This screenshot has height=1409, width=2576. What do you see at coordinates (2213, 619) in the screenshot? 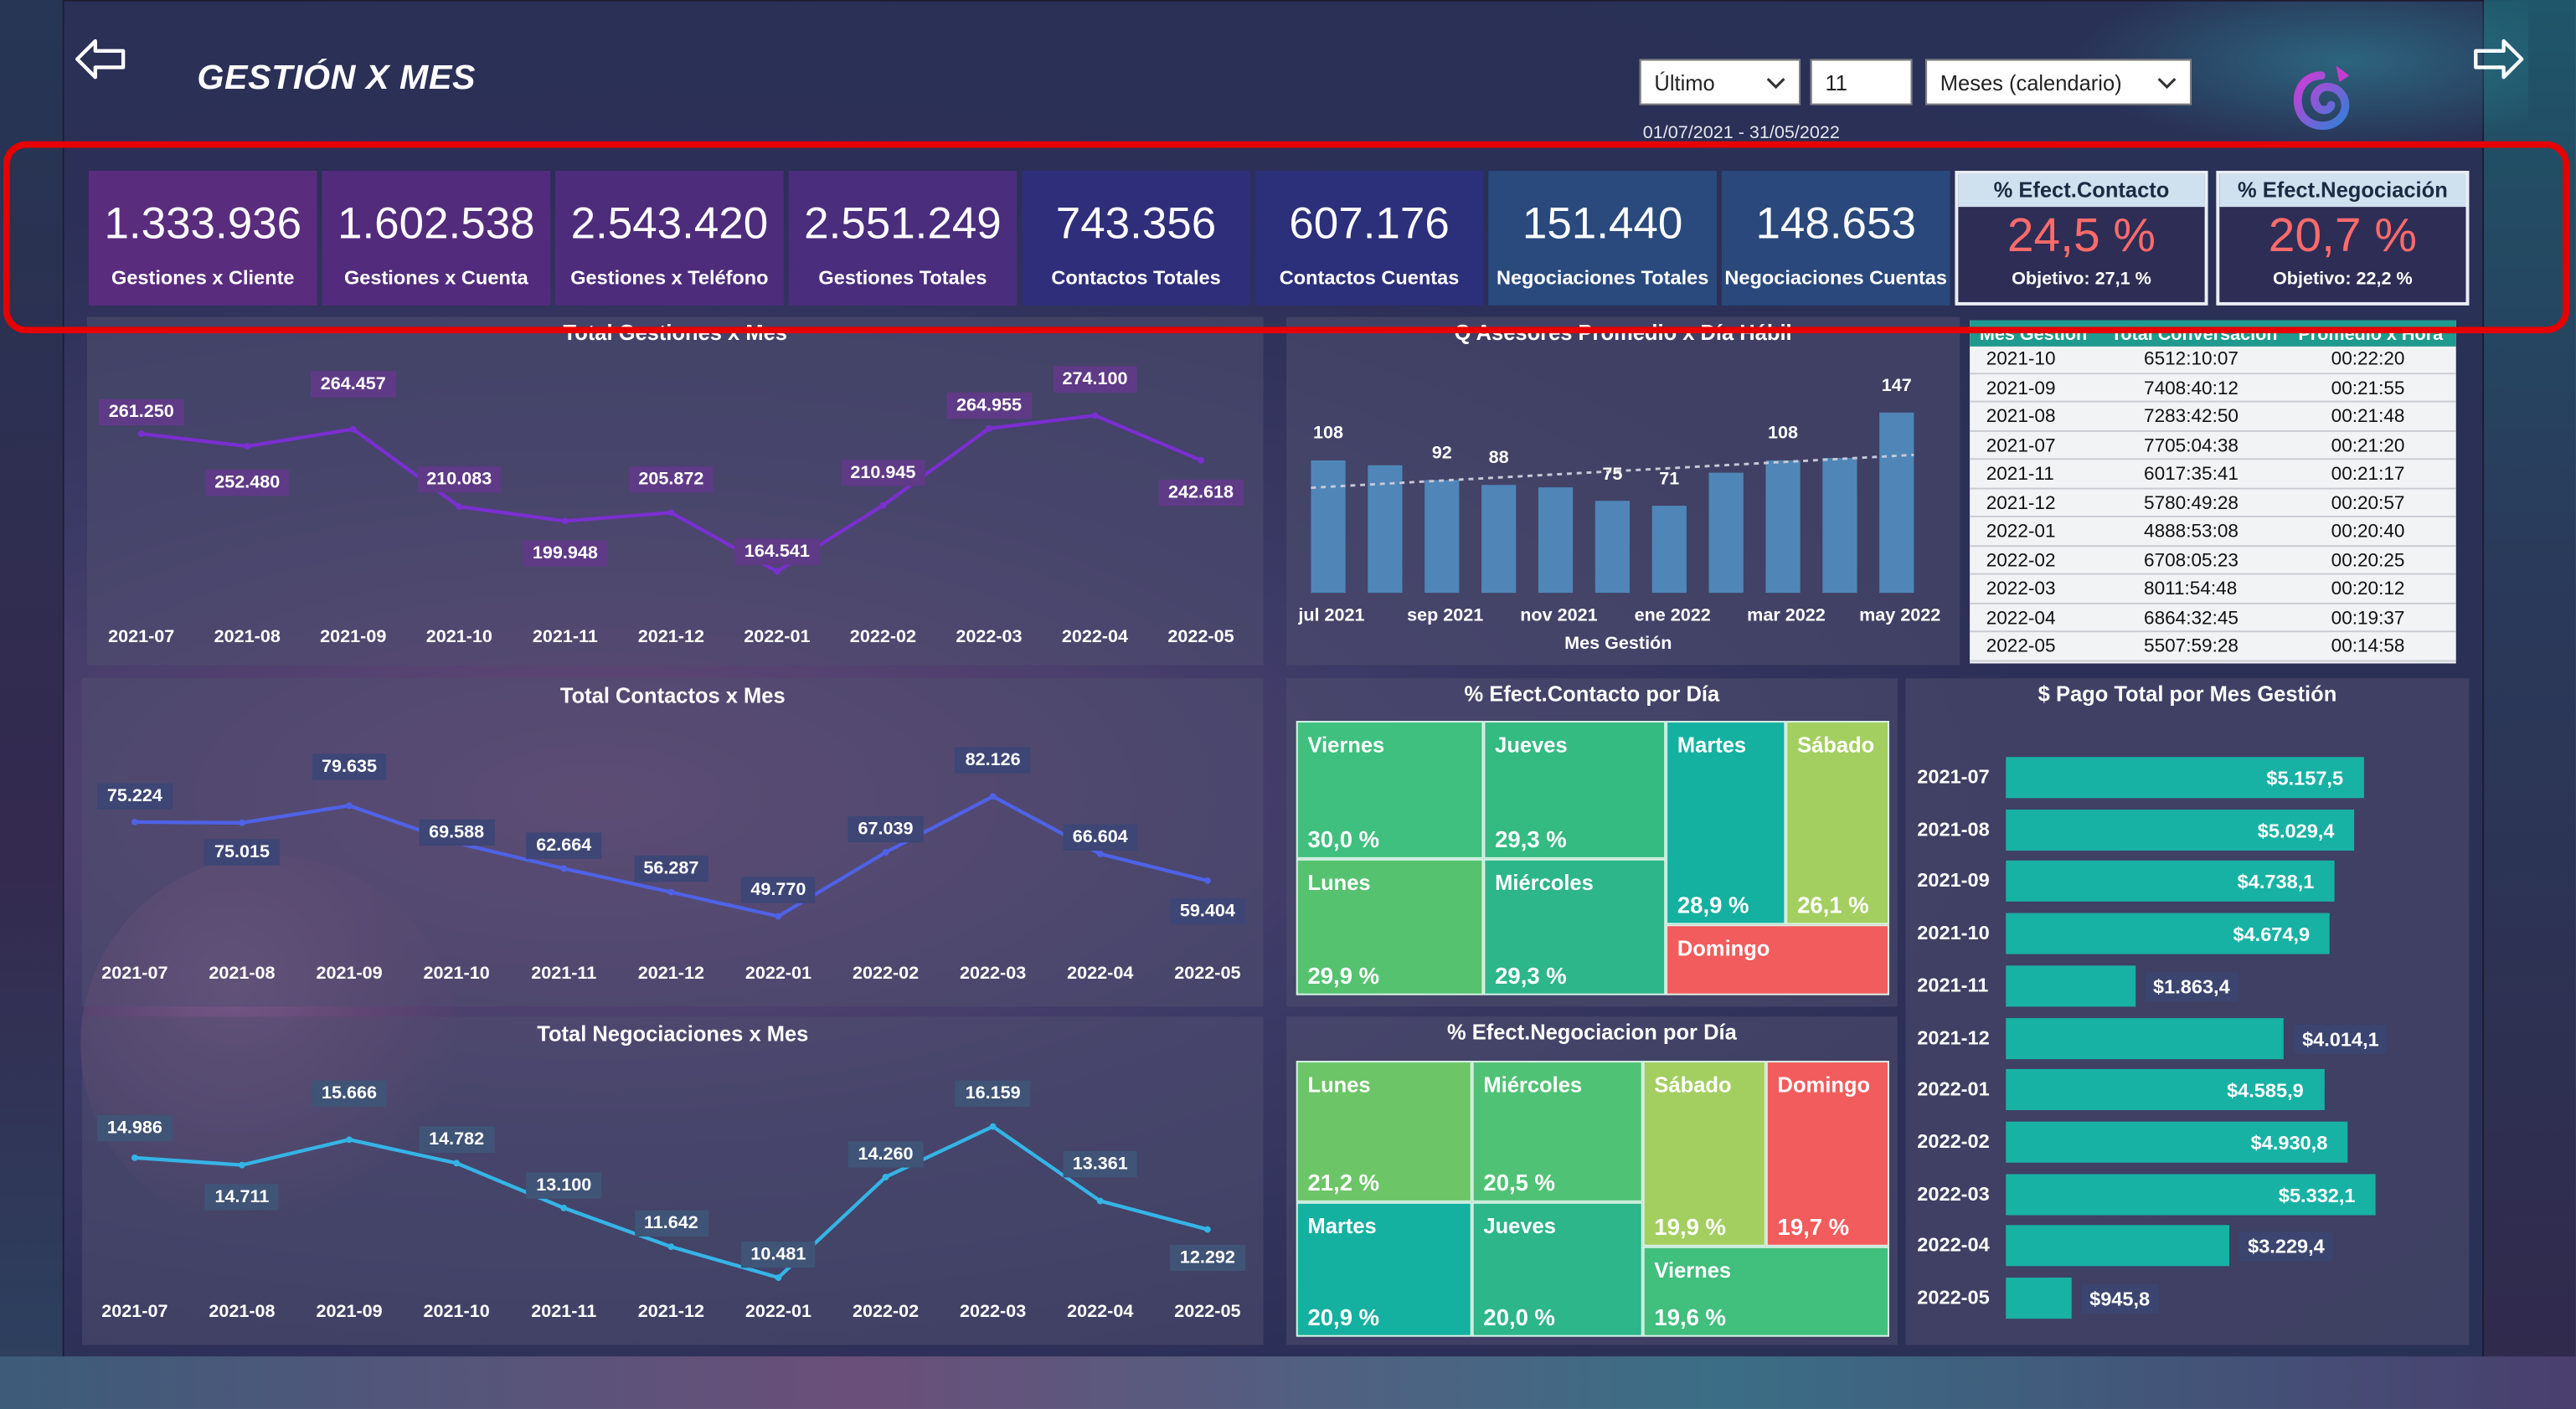
I see `table-row: 2022-04 6864:32:45 00:19:37` at bounding box center [2213, 619].